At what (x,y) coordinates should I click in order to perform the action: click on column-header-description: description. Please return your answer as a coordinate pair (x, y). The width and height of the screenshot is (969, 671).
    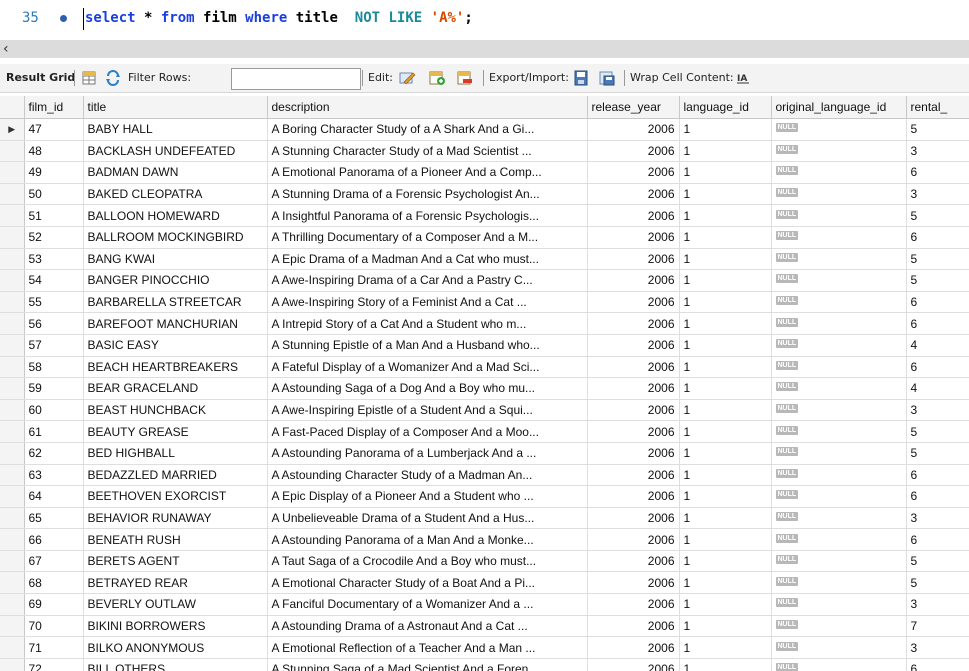
    Looking at the image, I should click on (427, 107).